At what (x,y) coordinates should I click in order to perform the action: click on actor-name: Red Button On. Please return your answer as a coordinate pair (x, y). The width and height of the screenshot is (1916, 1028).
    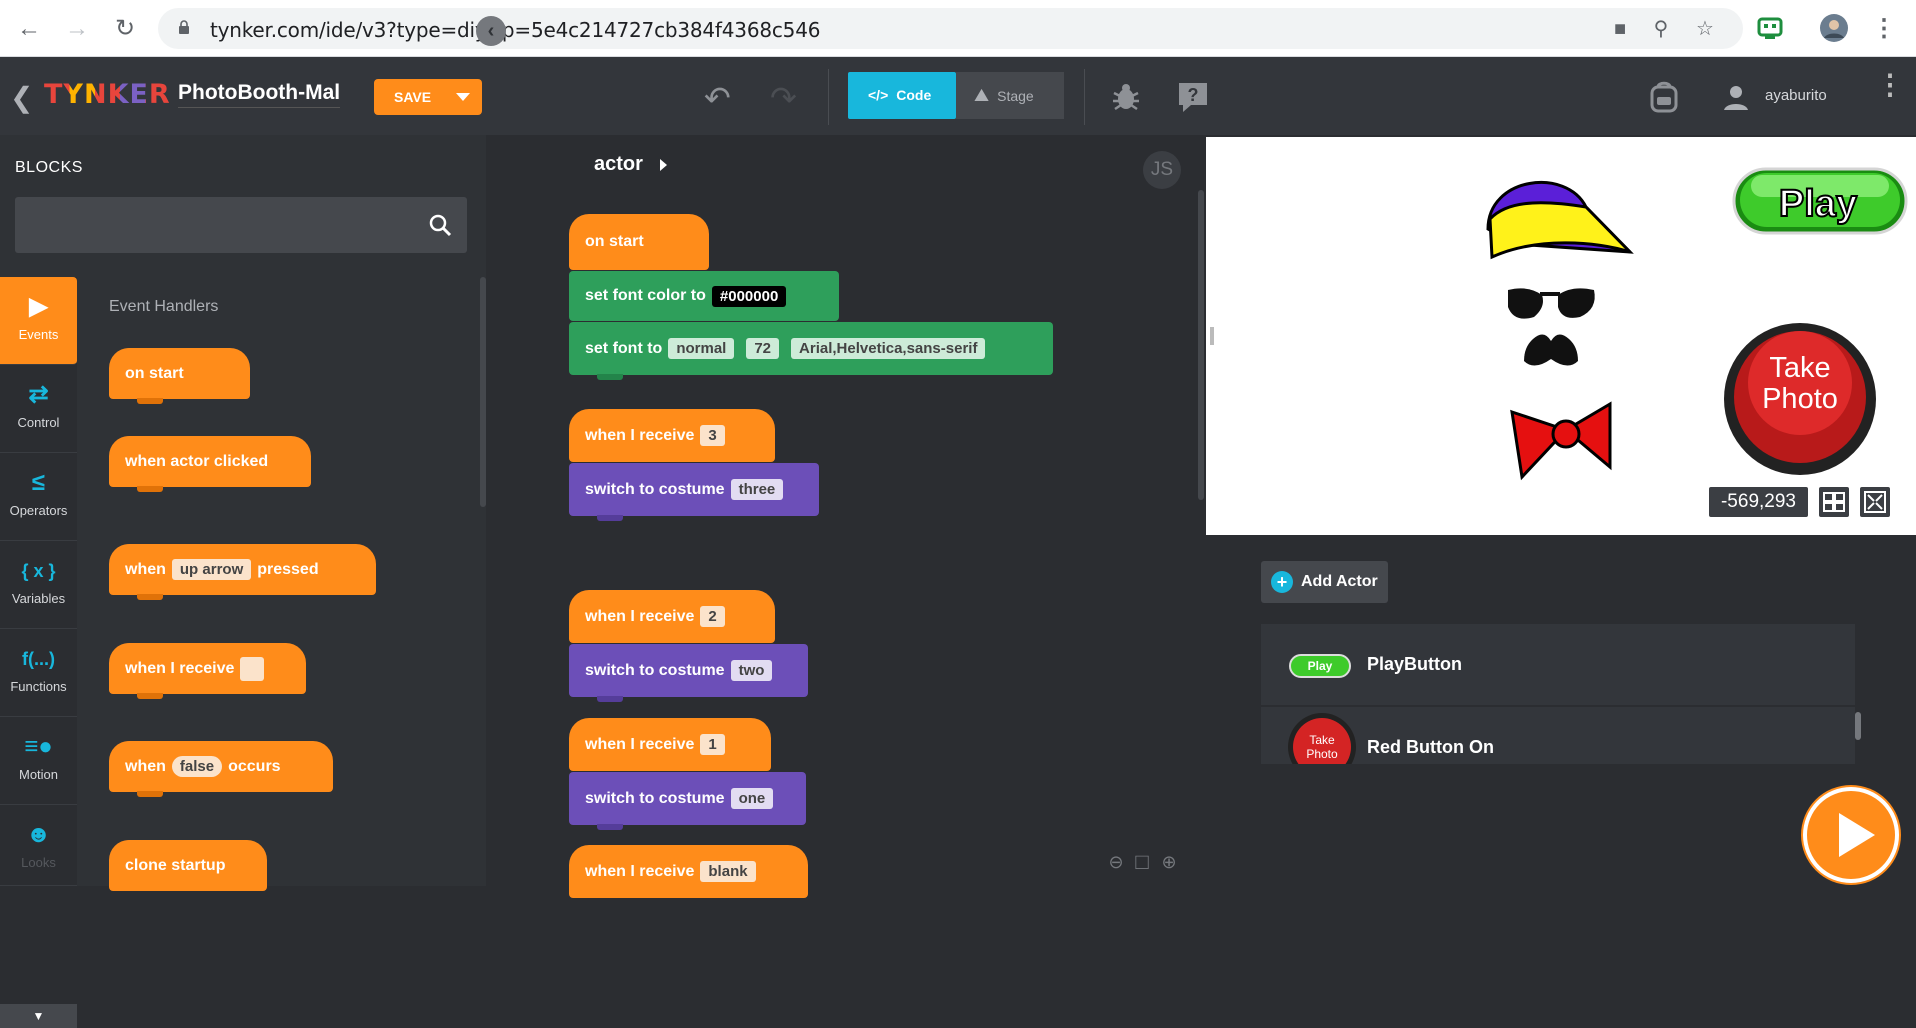
    Looking at the image, I should click on (1430, 747).